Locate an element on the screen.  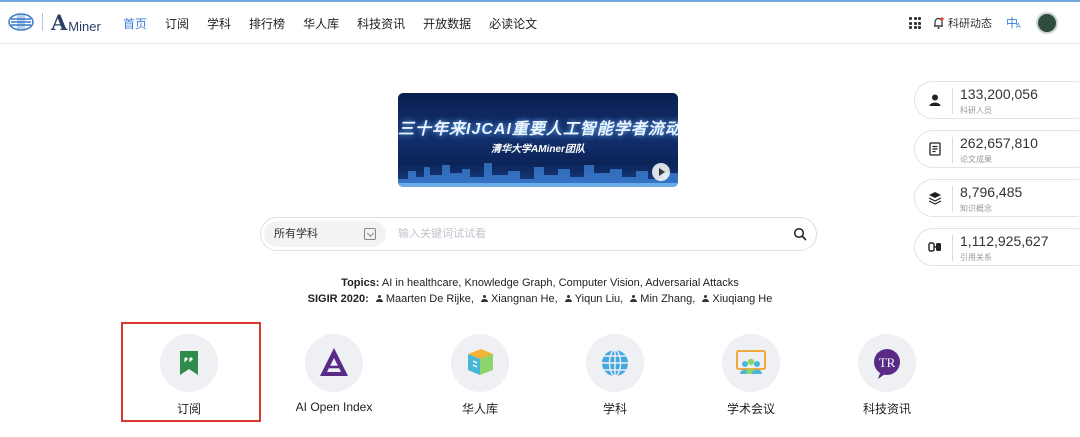
tile-ai-open-index: AI Open Index is located at coordinates (334, 374).